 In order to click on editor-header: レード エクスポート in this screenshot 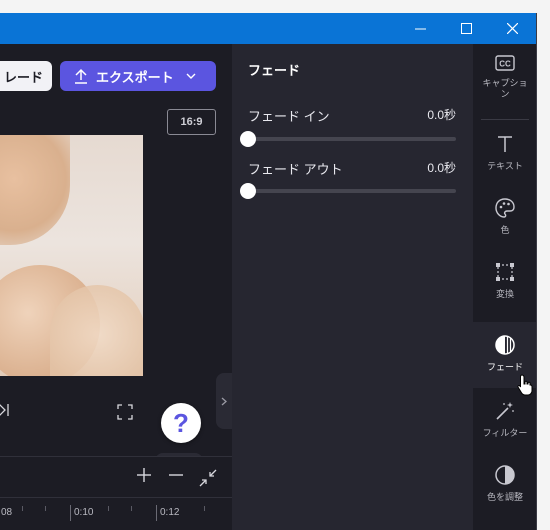, I will do `click(116, 74)`.